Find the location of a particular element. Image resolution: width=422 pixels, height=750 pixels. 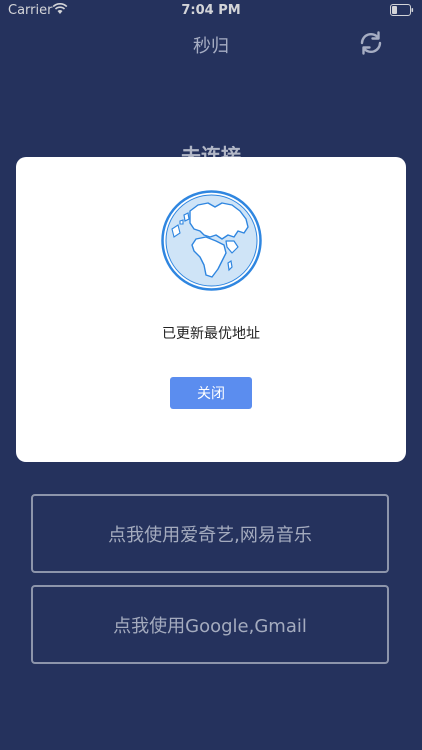

globe-icon is located at coordinates (211, 240).